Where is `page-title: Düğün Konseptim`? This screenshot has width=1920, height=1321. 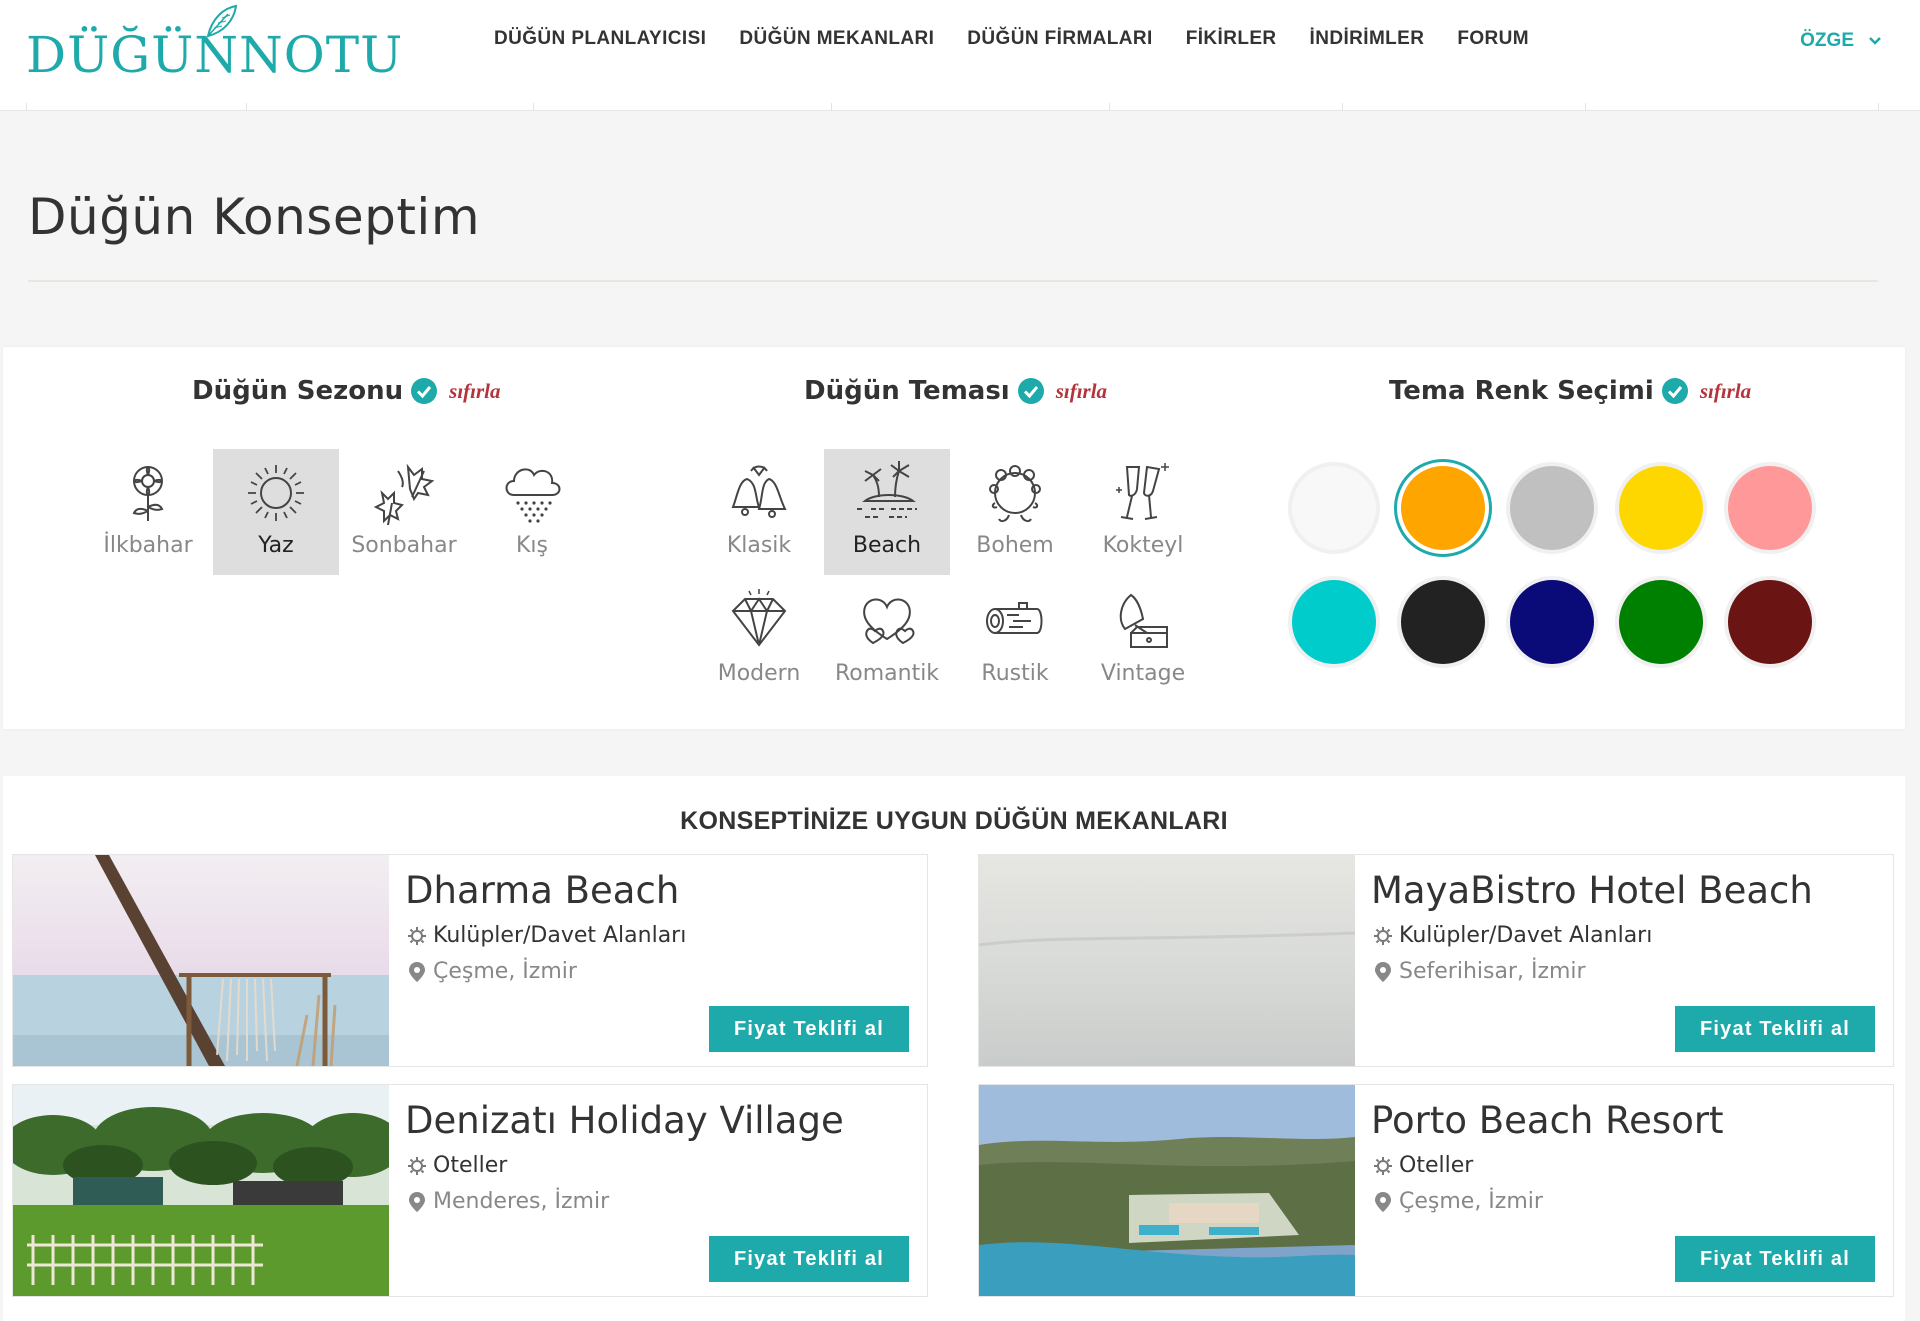
page-title: Düğün Konseptim is located at coordinates (254, 217).